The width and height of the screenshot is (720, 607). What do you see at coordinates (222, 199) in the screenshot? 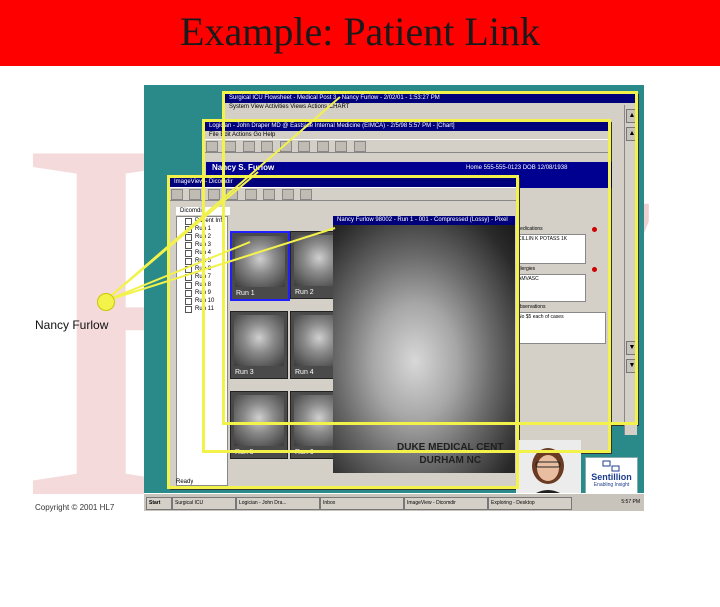
I see `callout-lines` at bounding box center [222, 199].